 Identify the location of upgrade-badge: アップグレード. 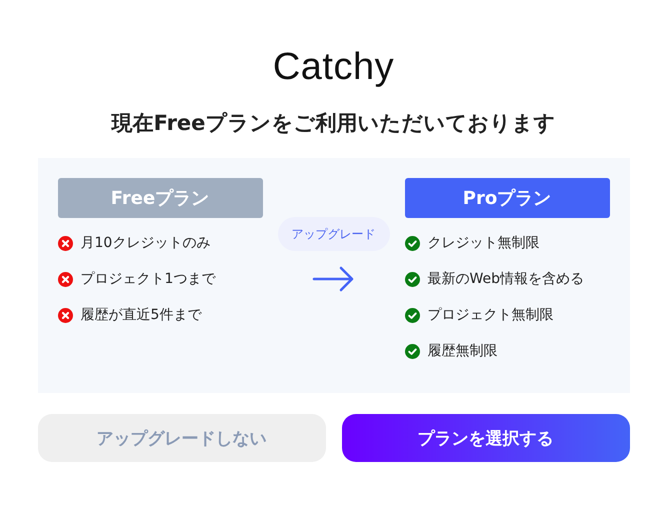
(334, 234).